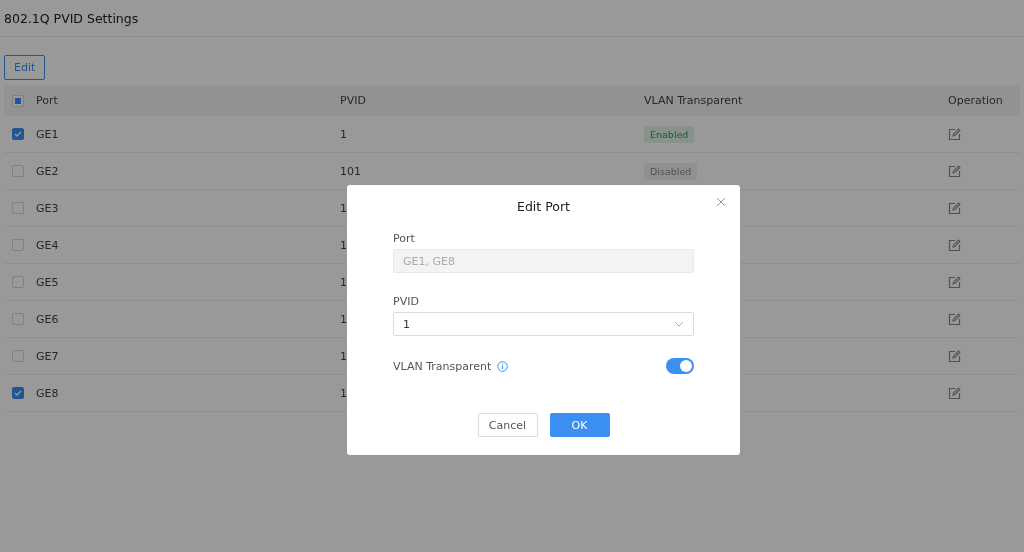  Describe the element at coordinates (543, 206) in the screenshot. I see `dialog-title: Edit Port` at that location.